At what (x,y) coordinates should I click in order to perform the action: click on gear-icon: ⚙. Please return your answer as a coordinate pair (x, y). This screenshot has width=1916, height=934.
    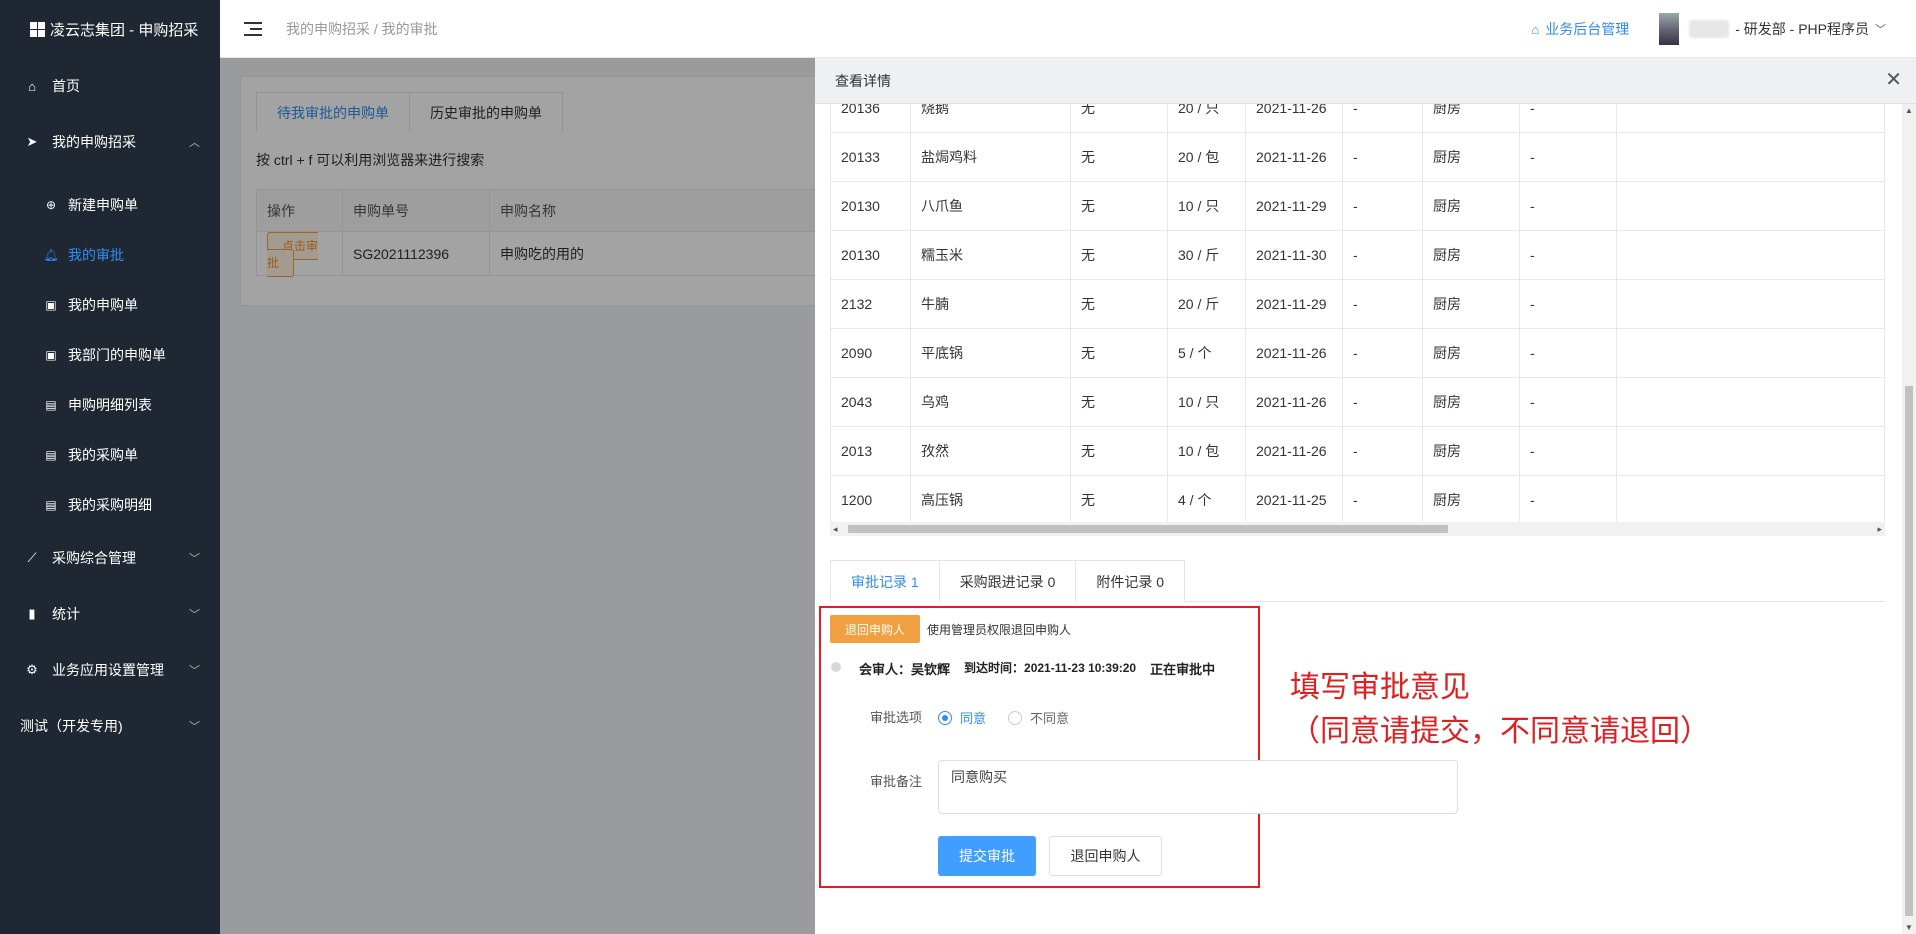
    Looking at the image, I should click on (32, 669).